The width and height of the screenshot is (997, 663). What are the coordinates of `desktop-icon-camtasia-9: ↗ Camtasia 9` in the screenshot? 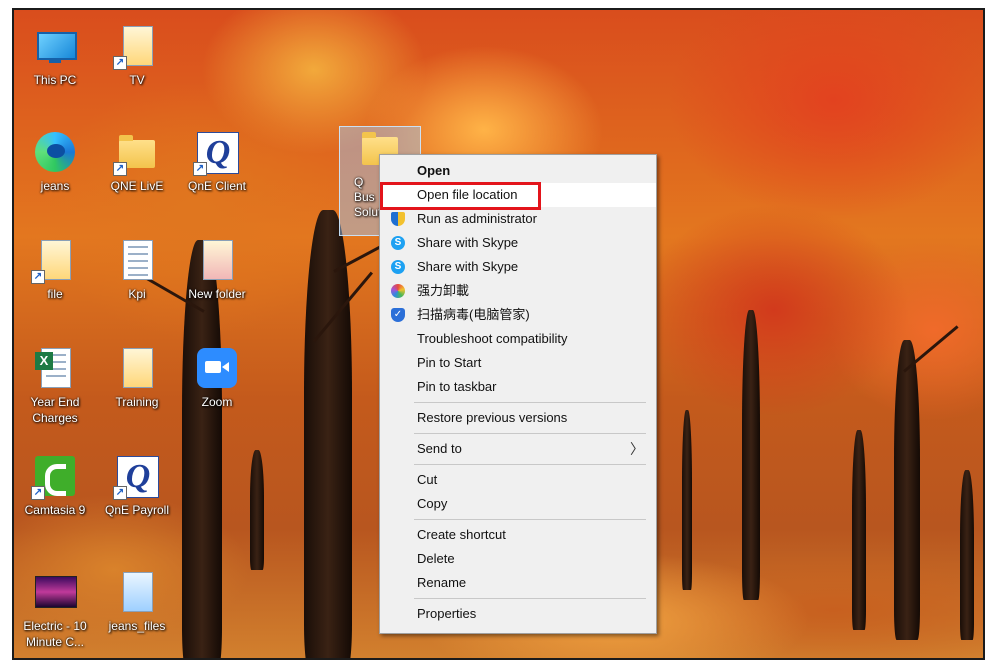 It's located at (55, 486).